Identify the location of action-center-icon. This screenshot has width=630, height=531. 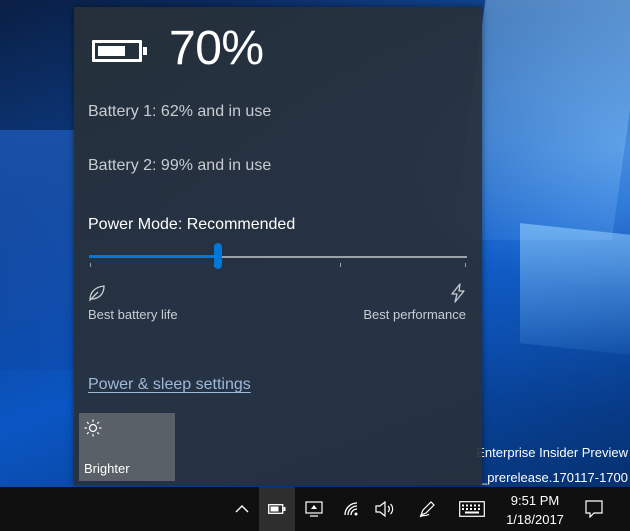
(594, 509).